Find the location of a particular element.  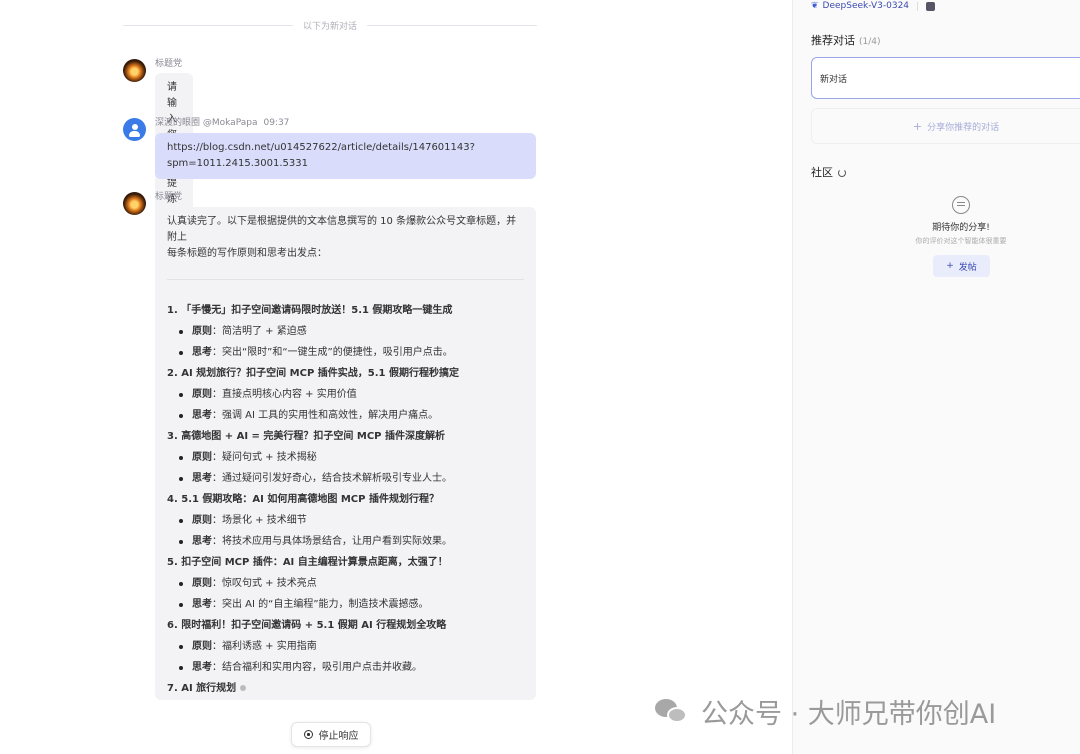

new-conversation-divider: 以下为新对话 is located at coordinates (330, 25).